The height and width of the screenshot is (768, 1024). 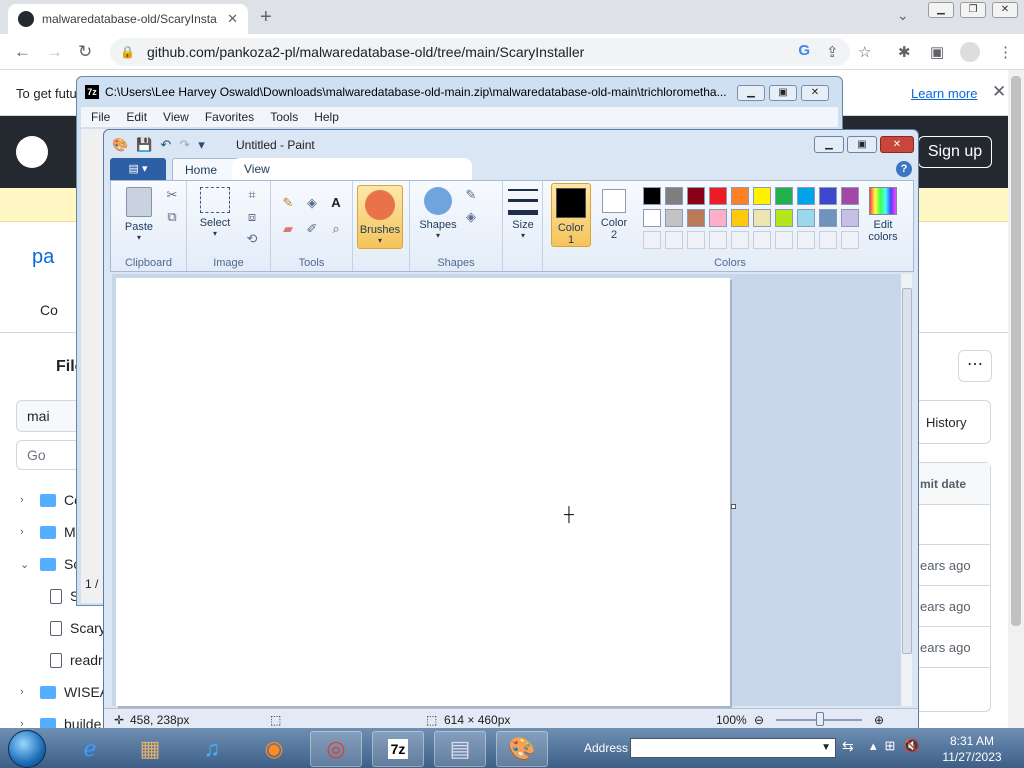 What do you see at coordinates (937, 52) in the screenshot?
I see `side-panel-icon: ▣` at bounding box center [937, 52].